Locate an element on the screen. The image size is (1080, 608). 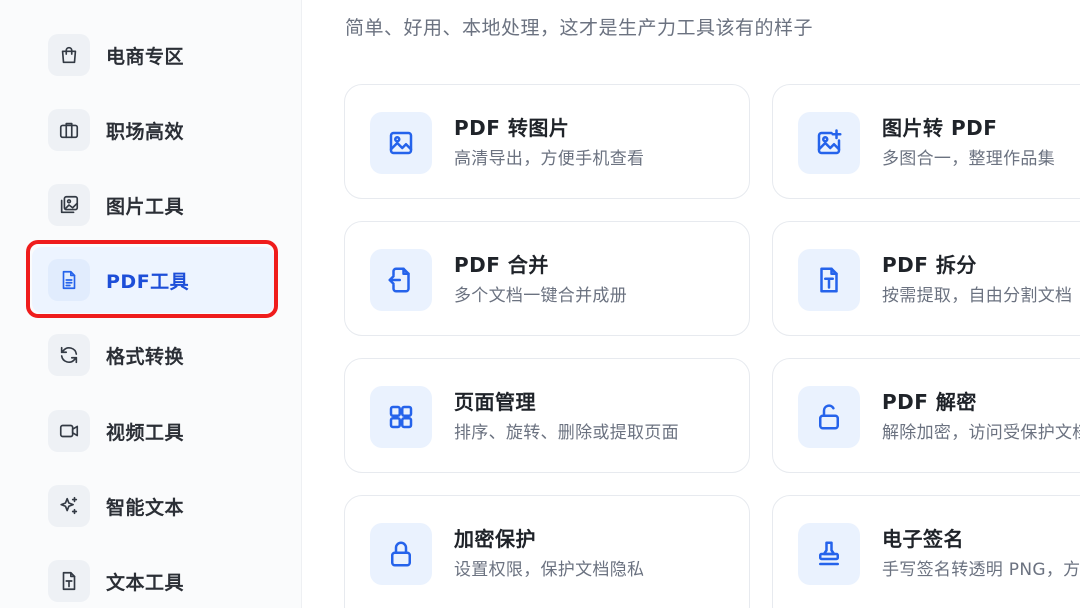
sidebar-item-label: 文本工具 is located at coordinates (145, 582).